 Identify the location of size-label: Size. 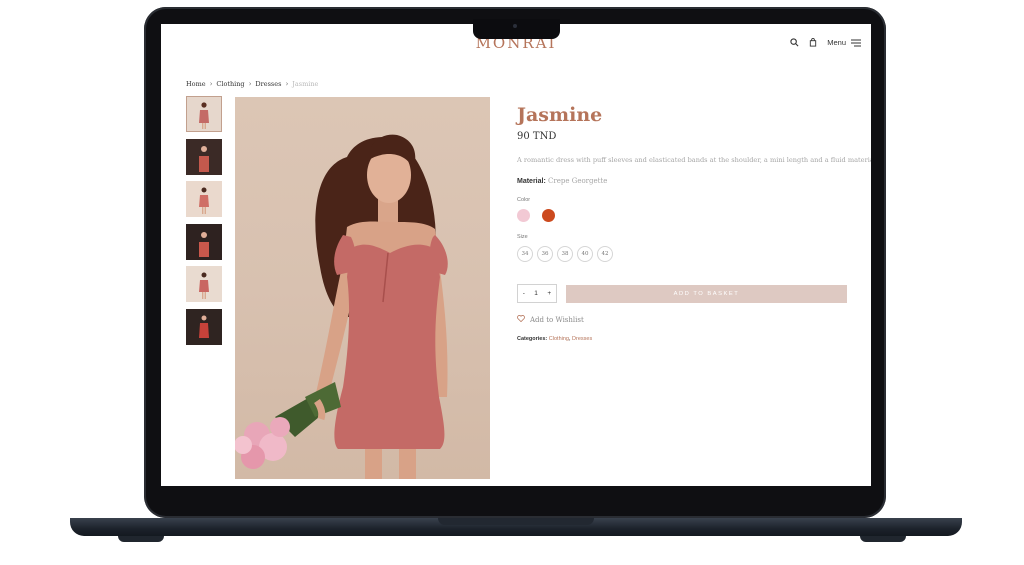
(522, 237).